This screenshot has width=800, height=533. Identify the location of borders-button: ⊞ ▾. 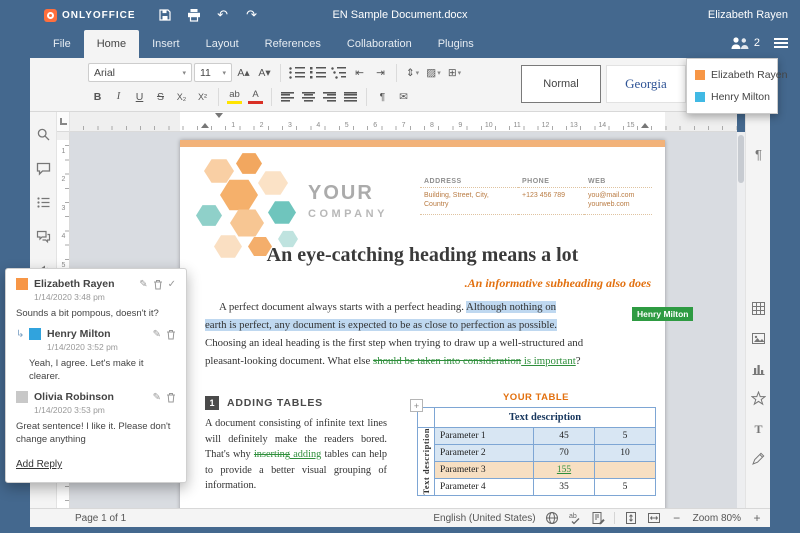
(454, 72).